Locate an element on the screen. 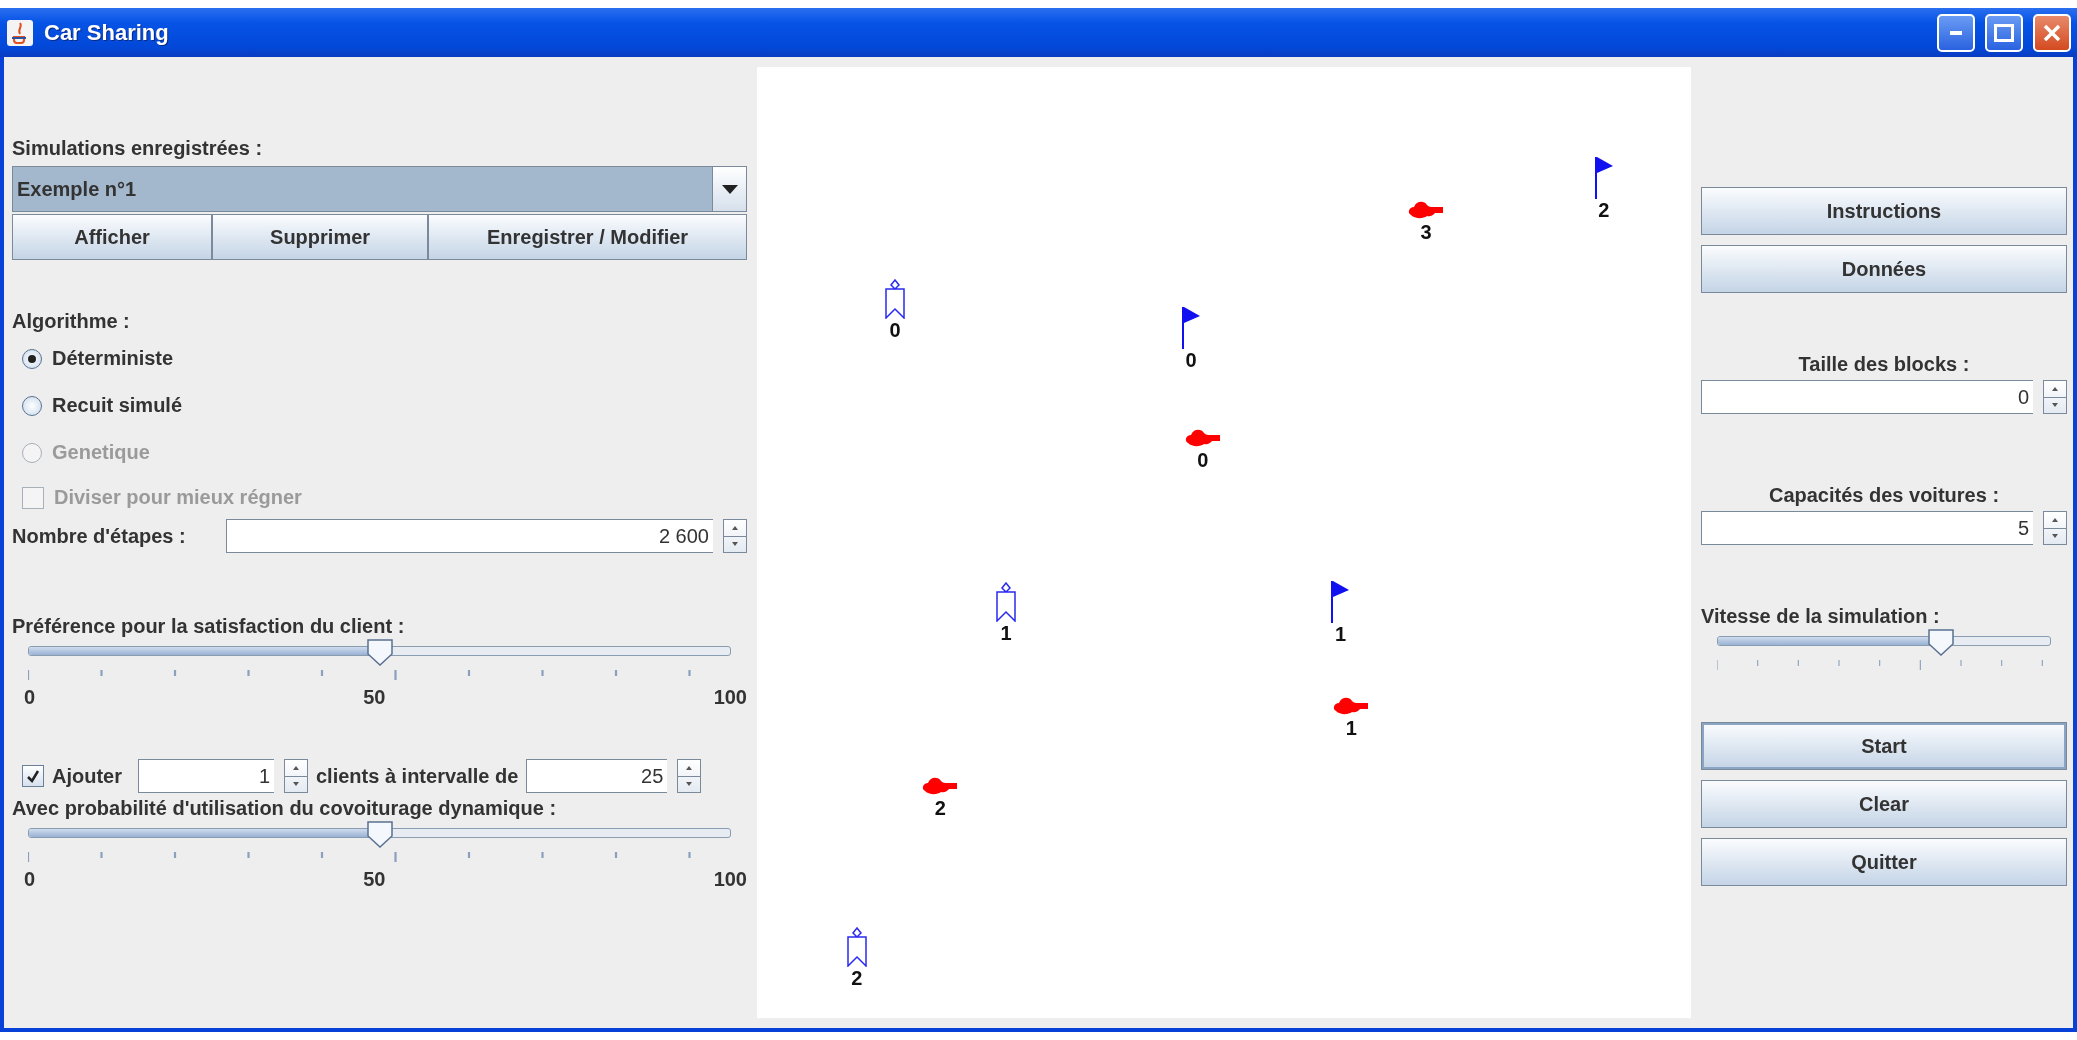 Image resolution: width=2077 pixels, height=1040 pixels. maximize-icon is located at coordinates (2004, 32).